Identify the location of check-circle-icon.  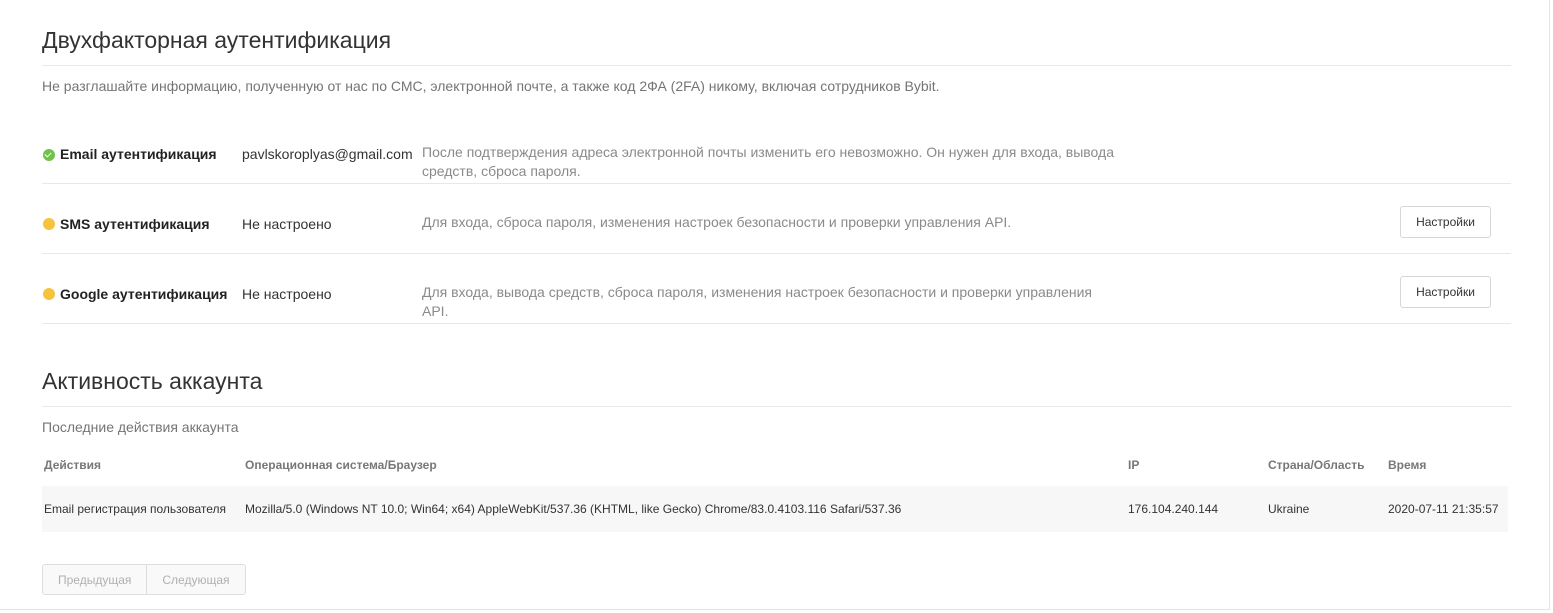
(49, 155).